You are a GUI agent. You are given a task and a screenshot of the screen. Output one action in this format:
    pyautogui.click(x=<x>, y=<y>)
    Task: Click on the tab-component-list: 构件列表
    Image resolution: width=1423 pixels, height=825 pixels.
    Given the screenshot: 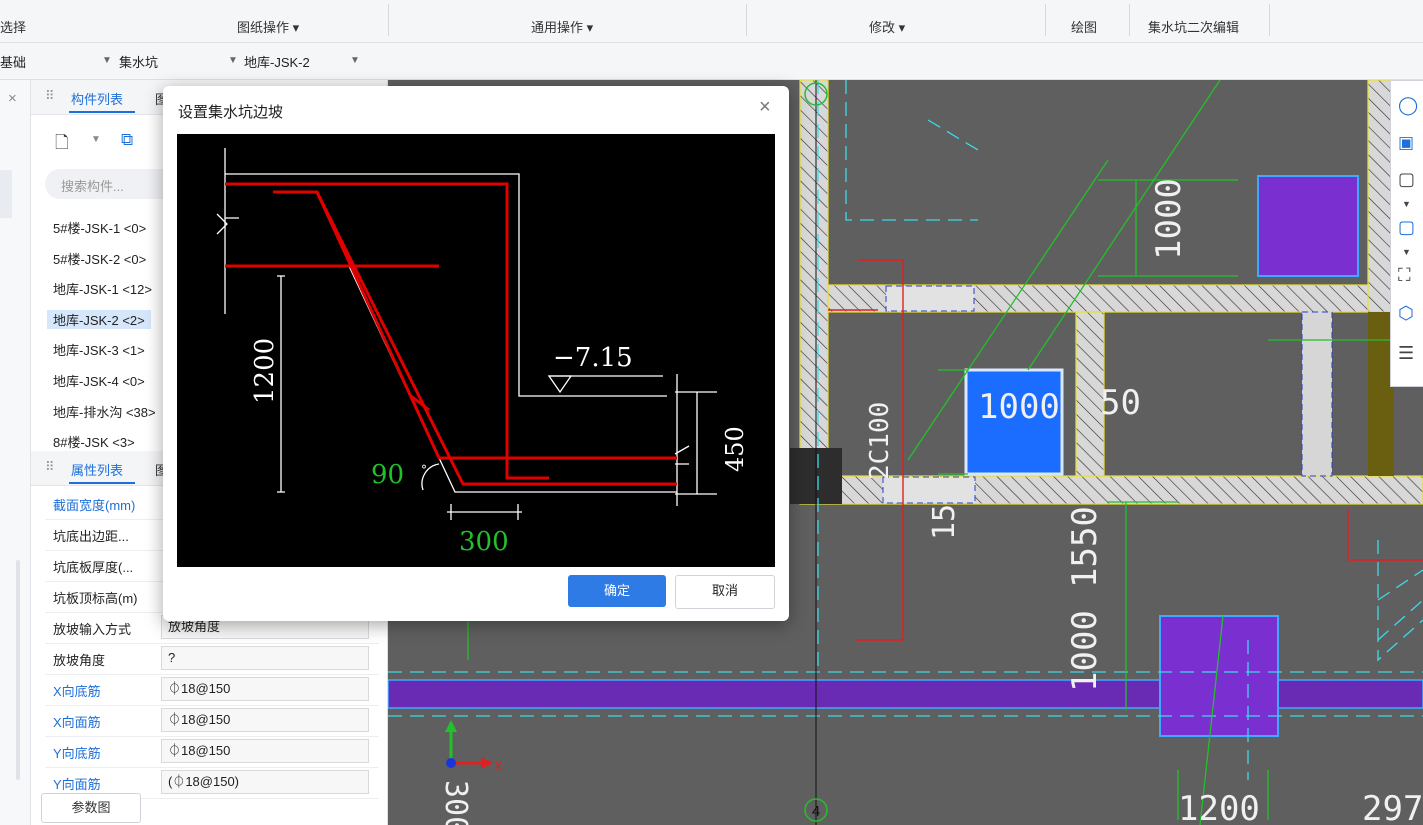 What is the action you would take?
    pyautogui.click(x=97, y=98)
    